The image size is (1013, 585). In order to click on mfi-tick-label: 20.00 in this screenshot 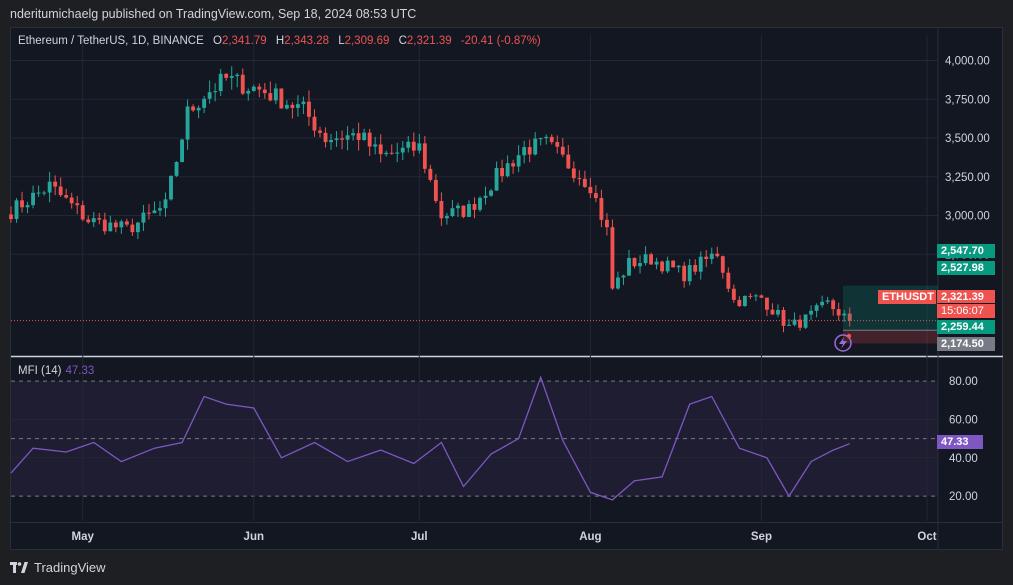, I will do `click(963, 497)`.